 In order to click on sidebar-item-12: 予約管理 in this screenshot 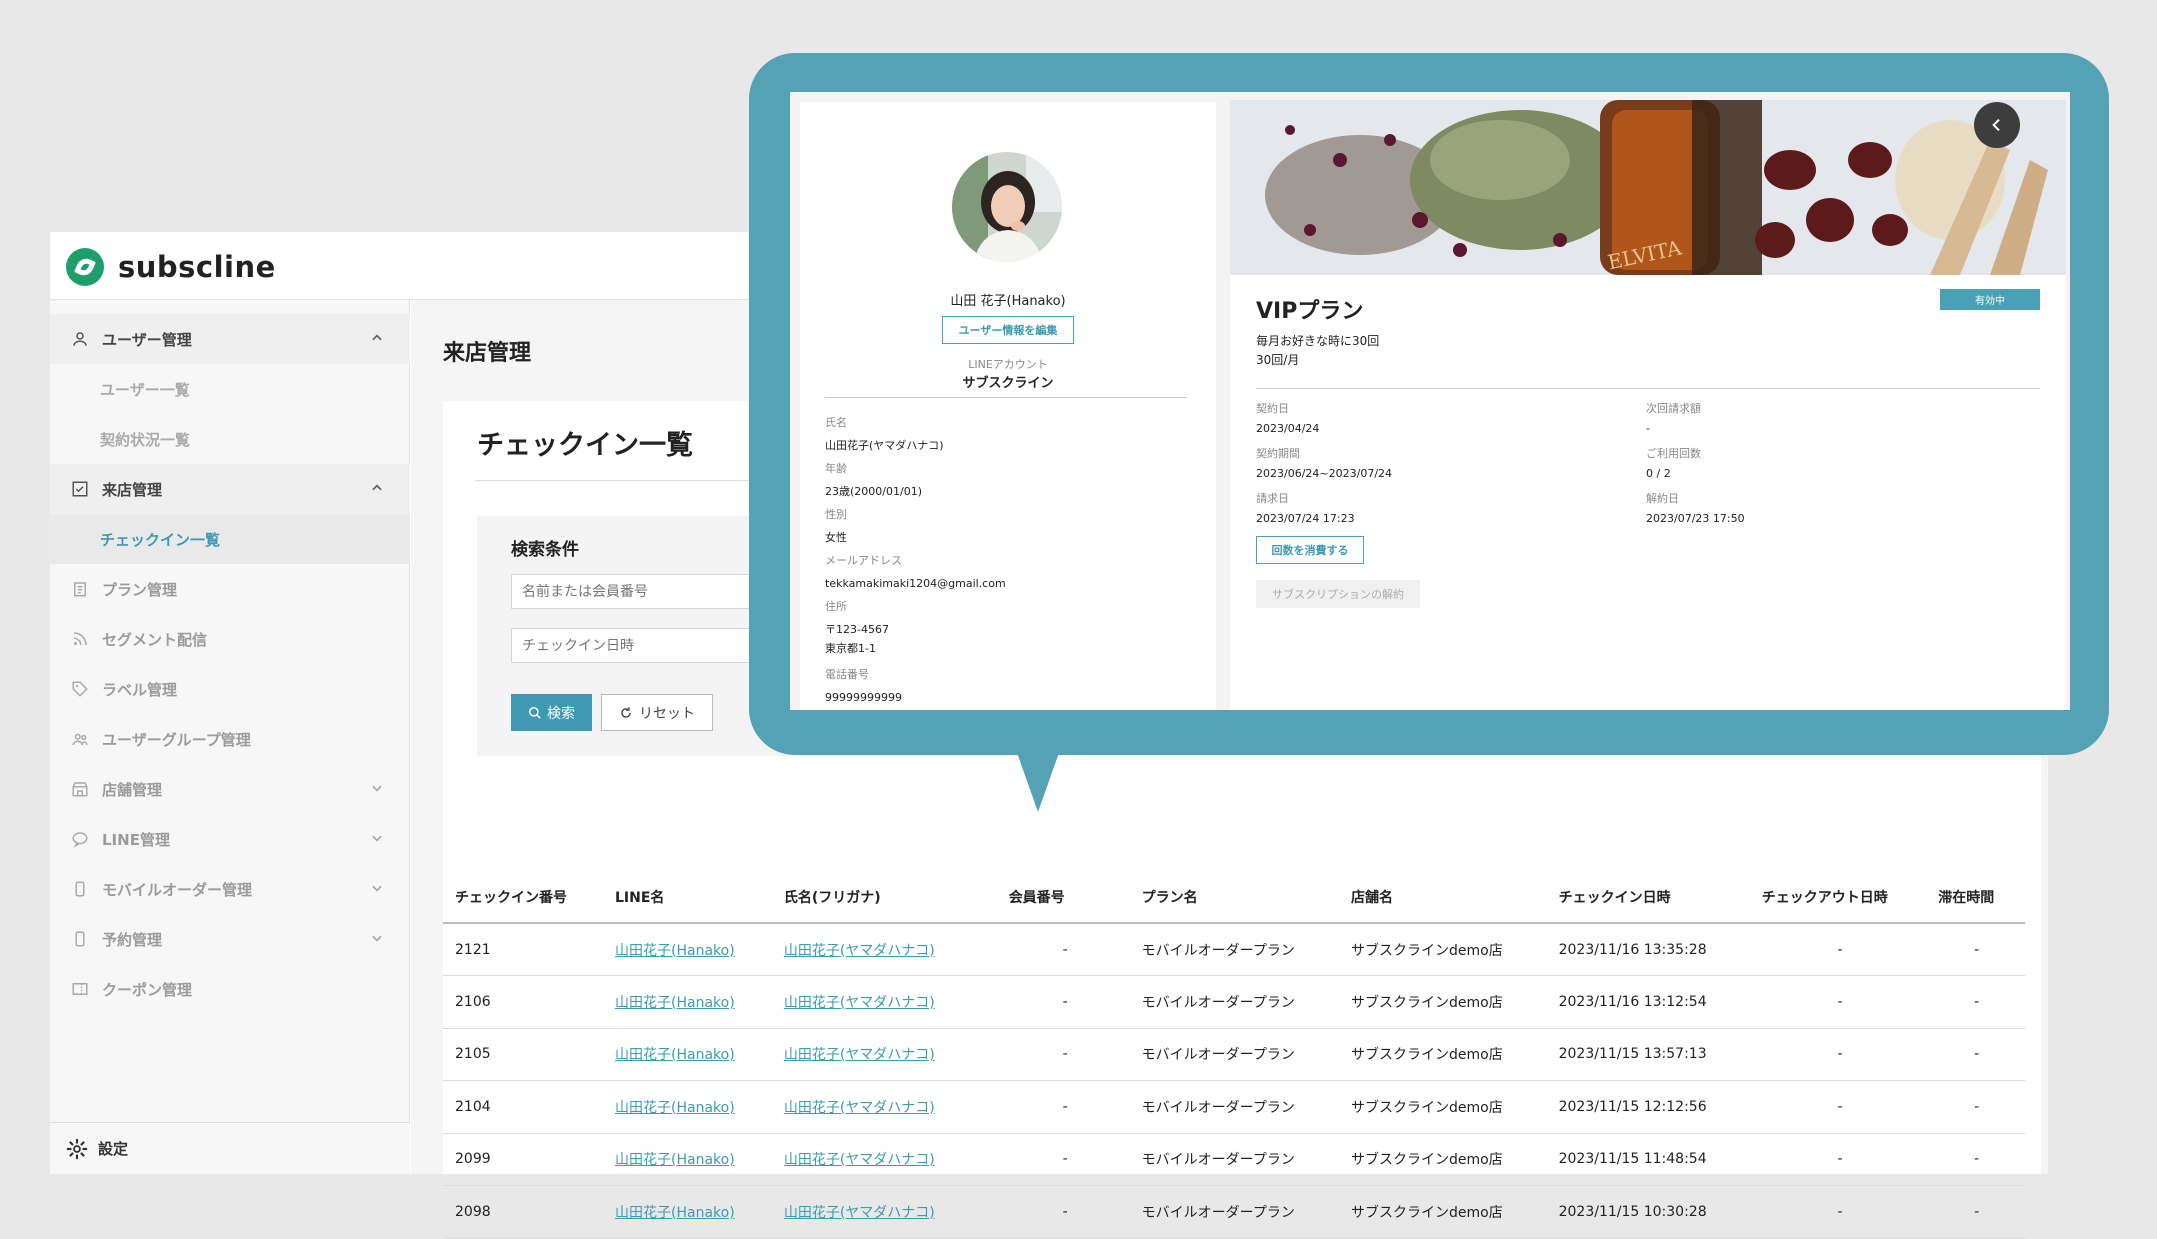, I will do `click(230, 939)`.